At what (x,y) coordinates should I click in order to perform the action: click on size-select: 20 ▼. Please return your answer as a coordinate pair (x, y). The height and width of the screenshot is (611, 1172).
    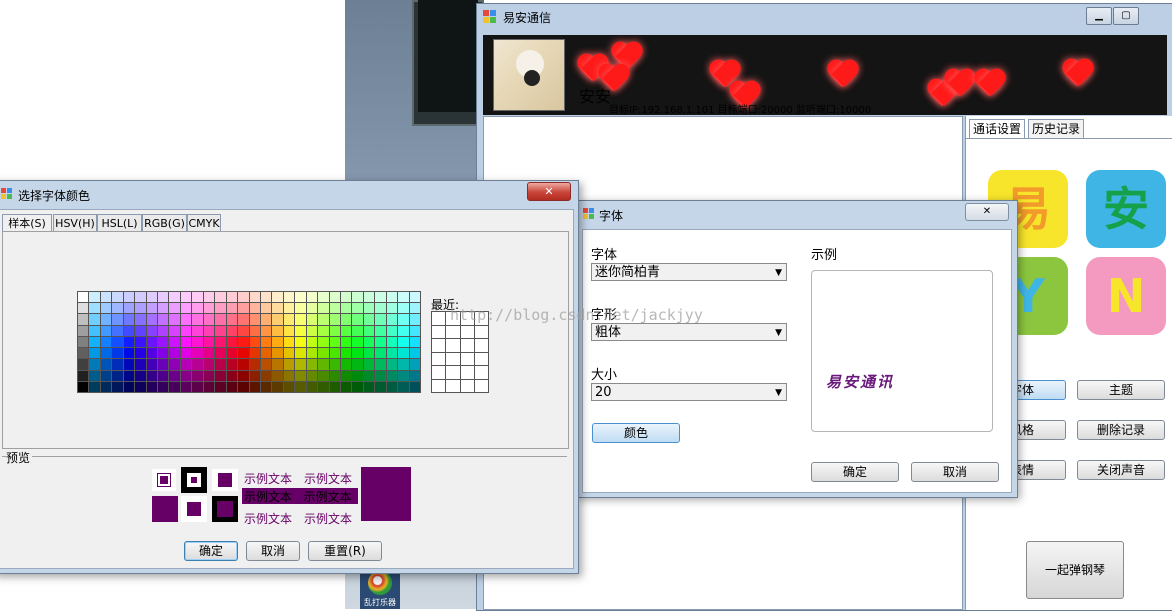
    Looking at the image, I should click on (689, 392).